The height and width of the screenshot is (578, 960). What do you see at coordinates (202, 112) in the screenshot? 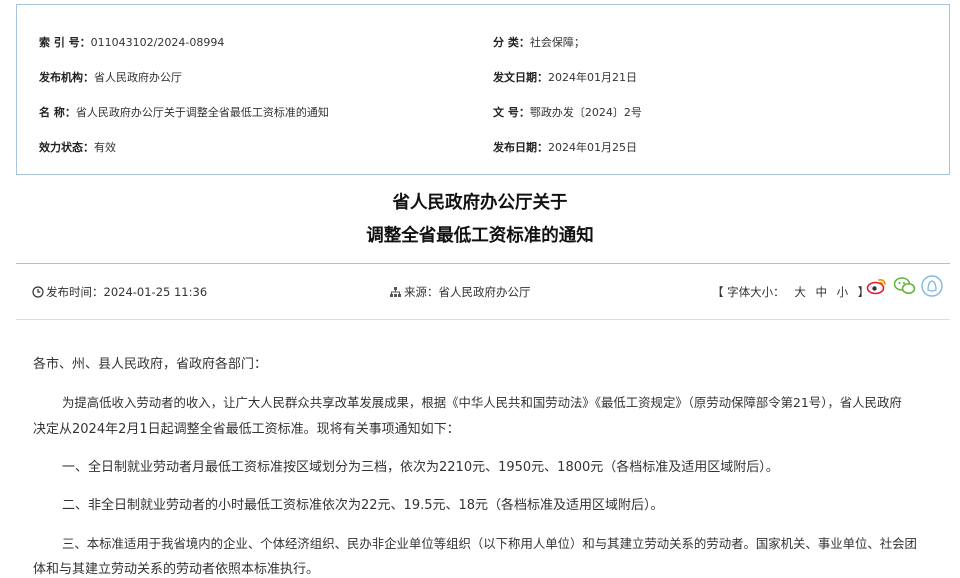
I see `meta-name-value: 省人民政府办公厅关于调整全省最低工资标准的通知` at bounding box center [202, 112].